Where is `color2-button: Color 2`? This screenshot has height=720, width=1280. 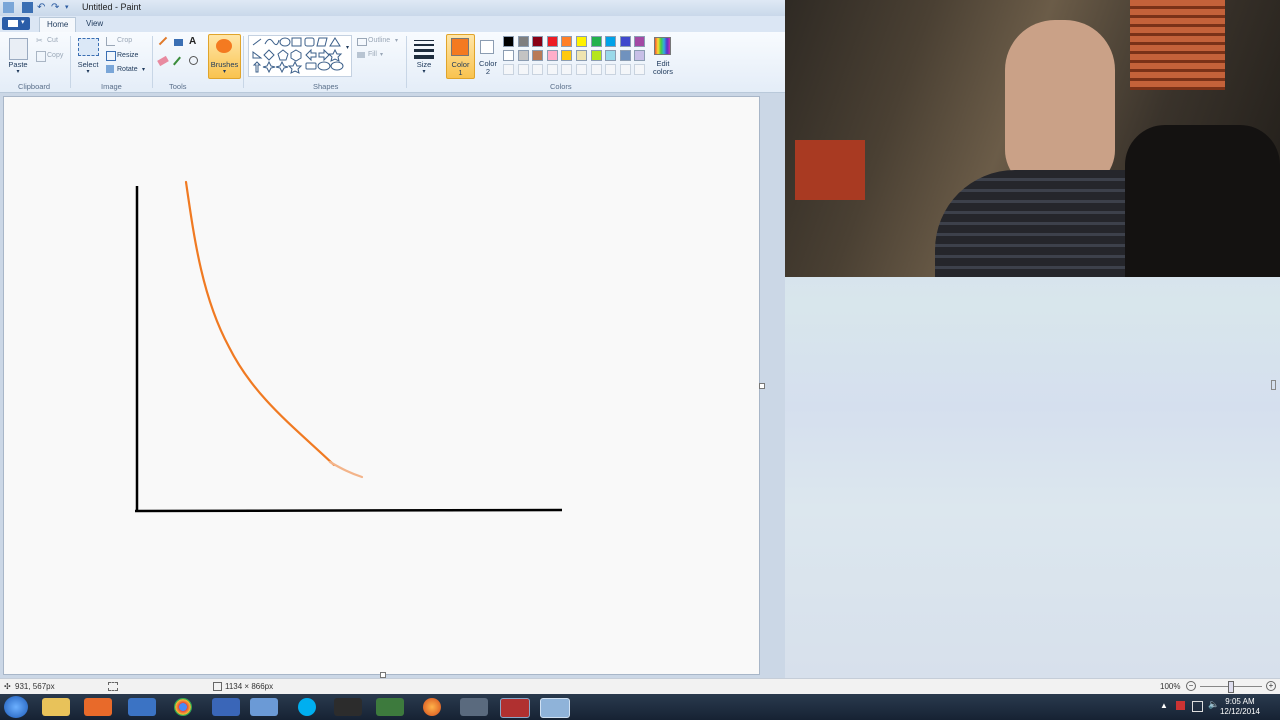
color2-button: Color 2 is located at coordinates (488, 55).